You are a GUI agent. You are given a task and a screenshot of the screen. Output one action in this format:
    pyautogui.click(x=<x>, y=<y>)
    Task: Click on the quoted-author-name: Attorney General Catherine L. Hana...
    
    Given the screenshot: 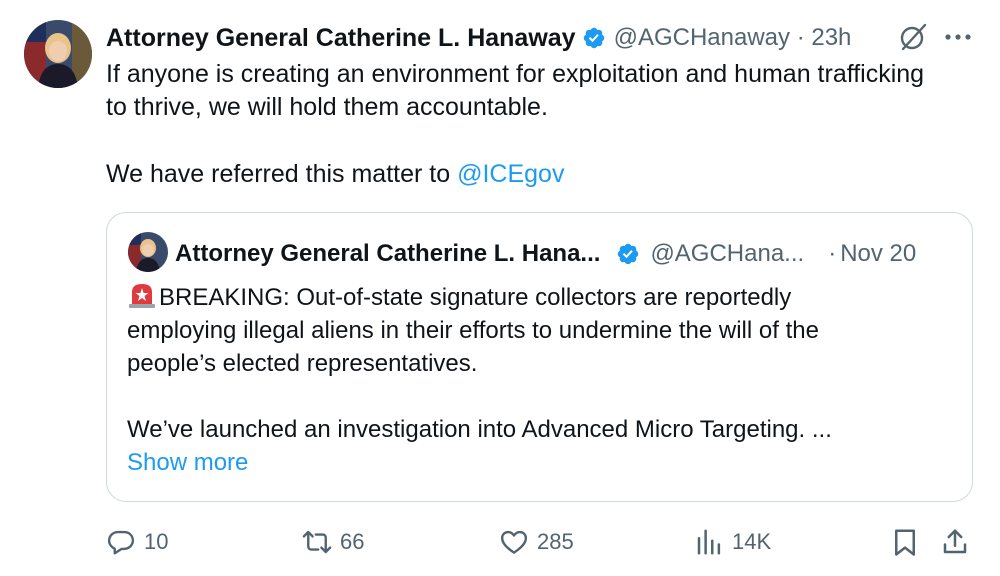 What is the action you would take?
    pyautogui.click(x=387, y=254)
    